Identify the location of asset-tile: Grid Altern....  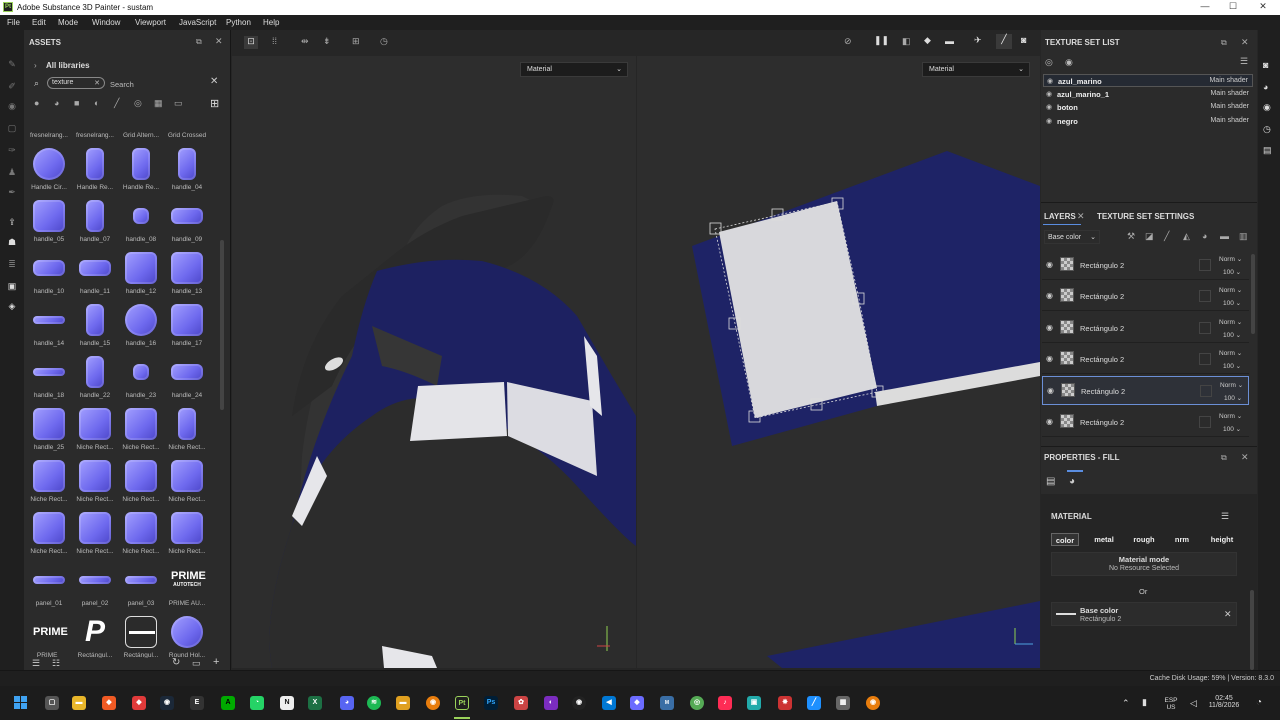
(141, 133).